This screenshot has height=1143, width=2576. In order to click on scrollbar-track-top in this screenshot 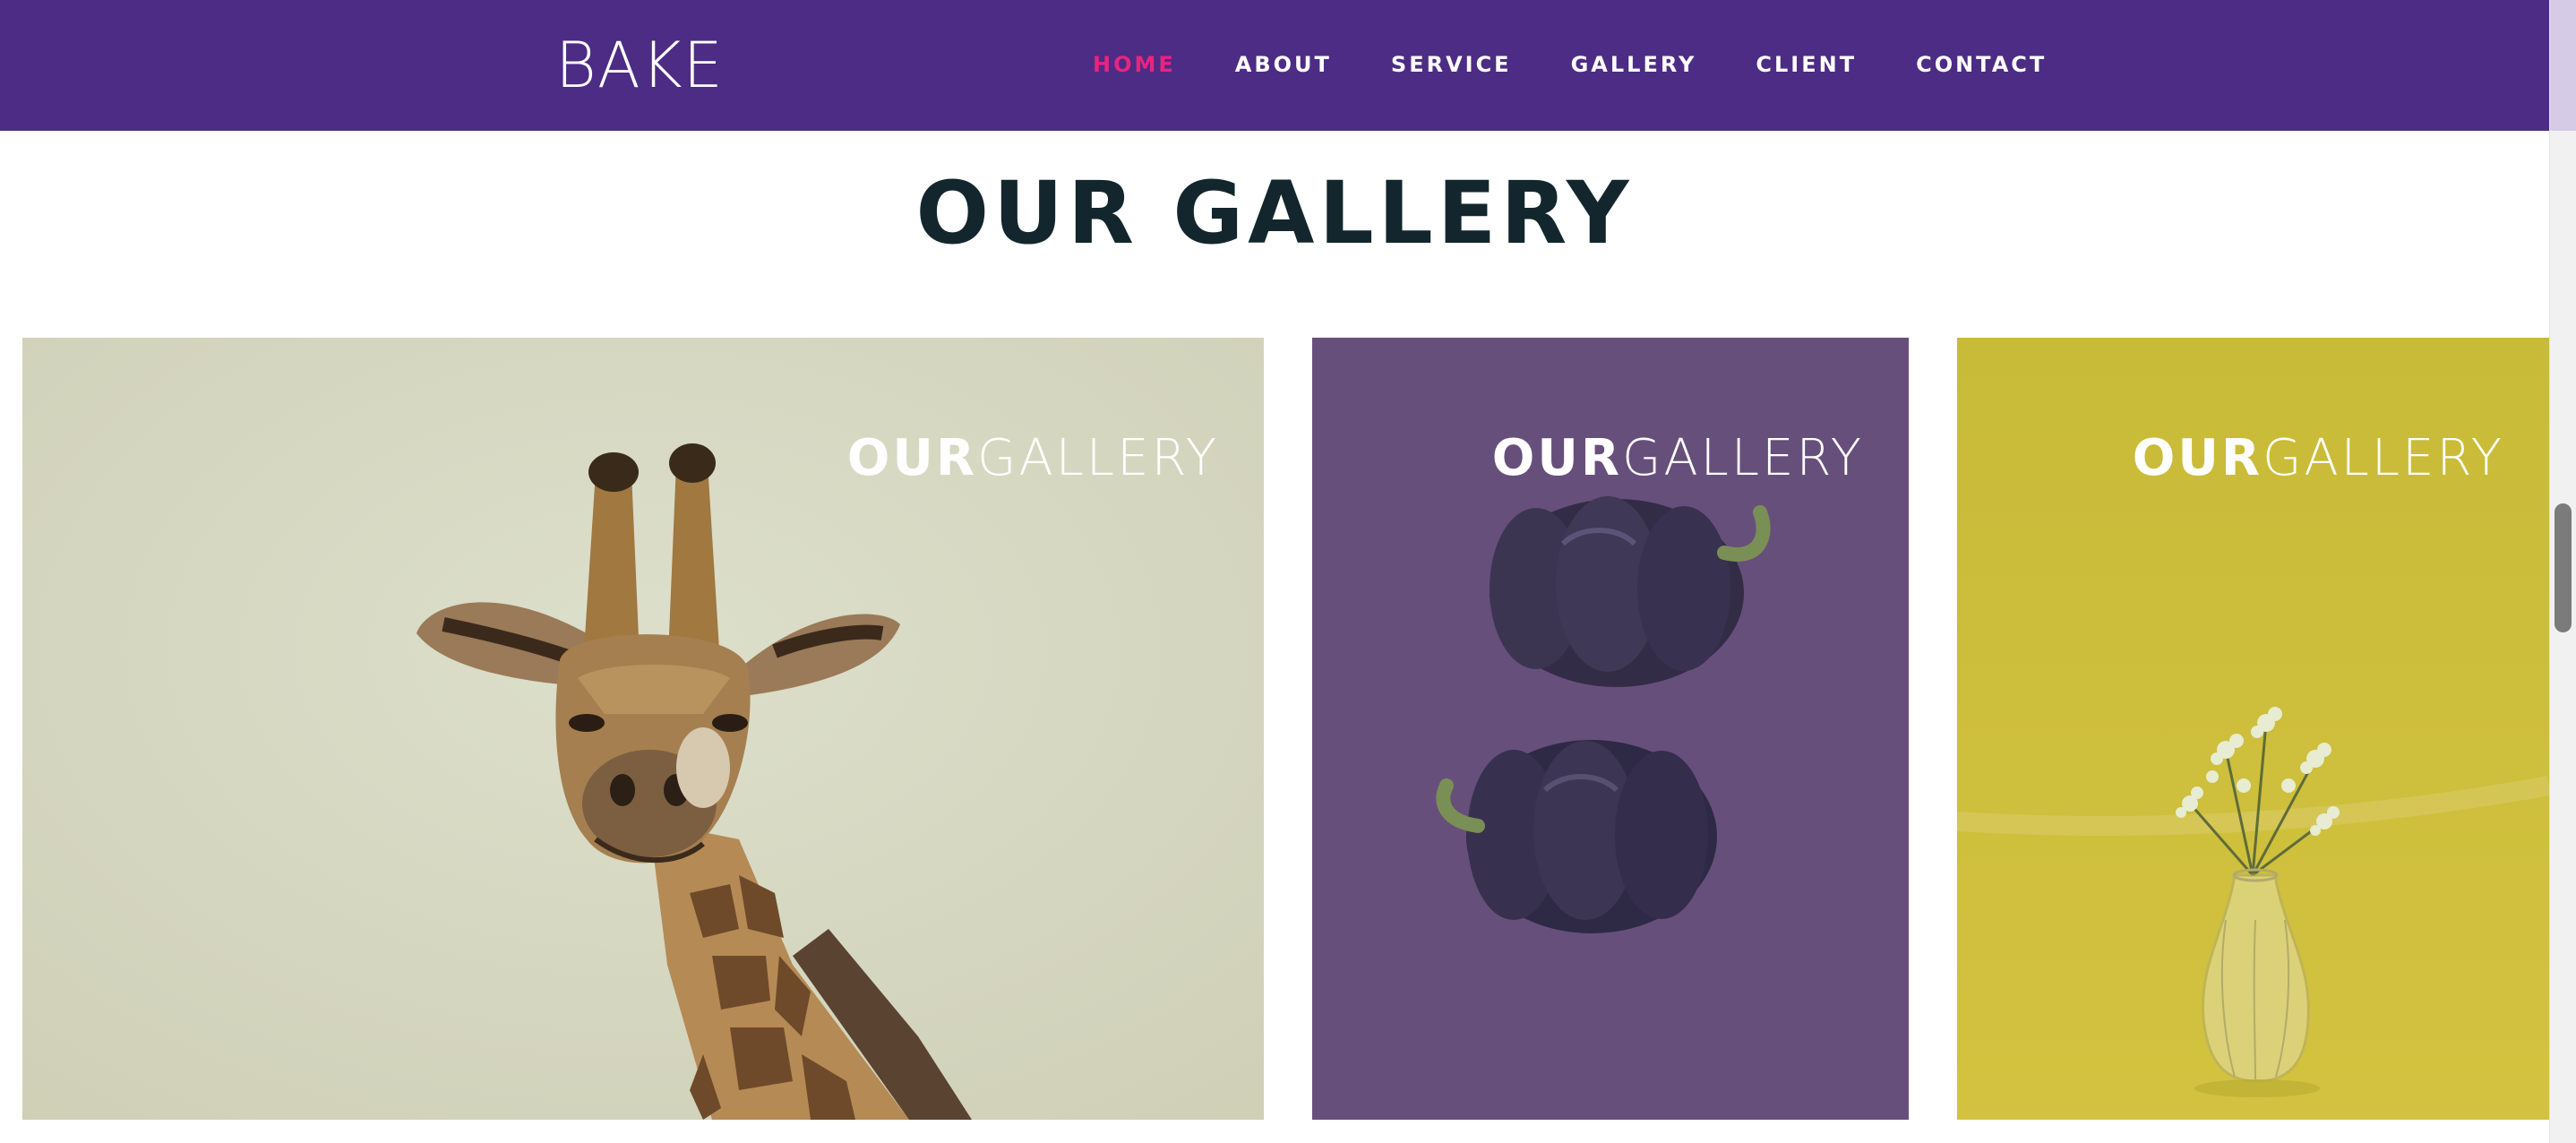, I will do `click(2563, 65)`.